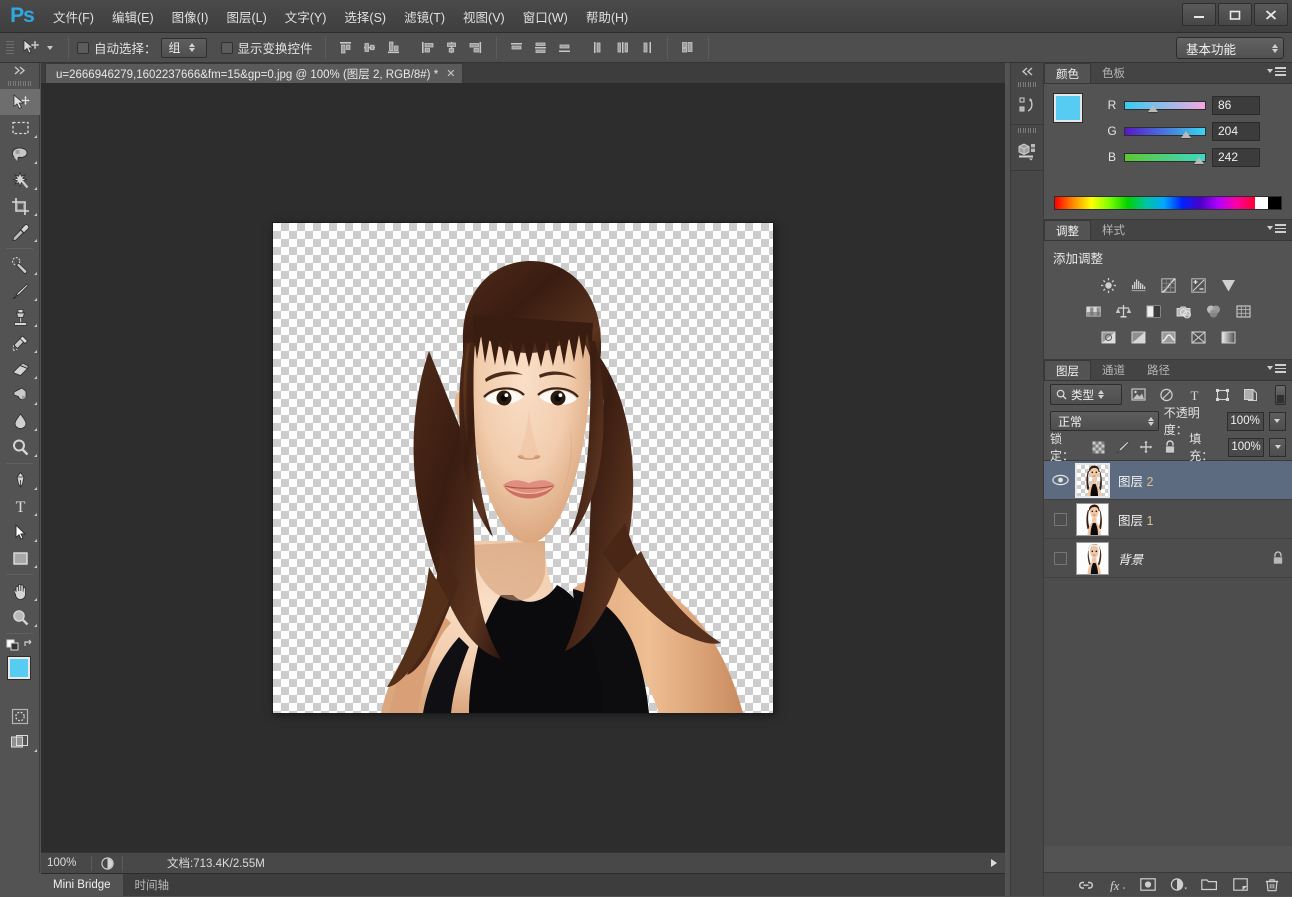 The image size is (1292, 897). I want to click on menu-layer: 图层(L), so click(246, 16).